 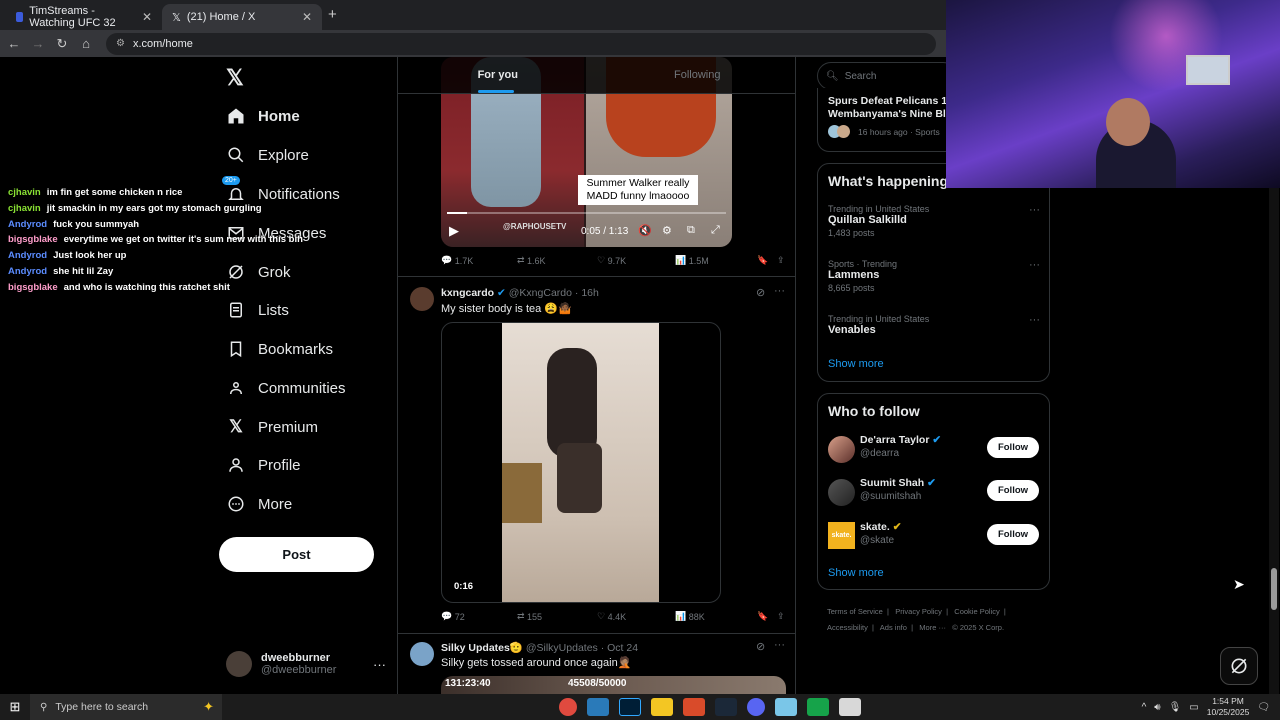 I want to click on repost-button: ⇄ 155, so click(x=557, y=616).